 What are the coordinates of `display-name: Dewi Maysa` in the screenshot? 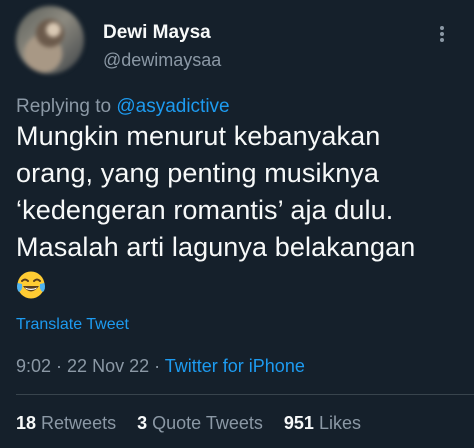 It's located at (157, 33).